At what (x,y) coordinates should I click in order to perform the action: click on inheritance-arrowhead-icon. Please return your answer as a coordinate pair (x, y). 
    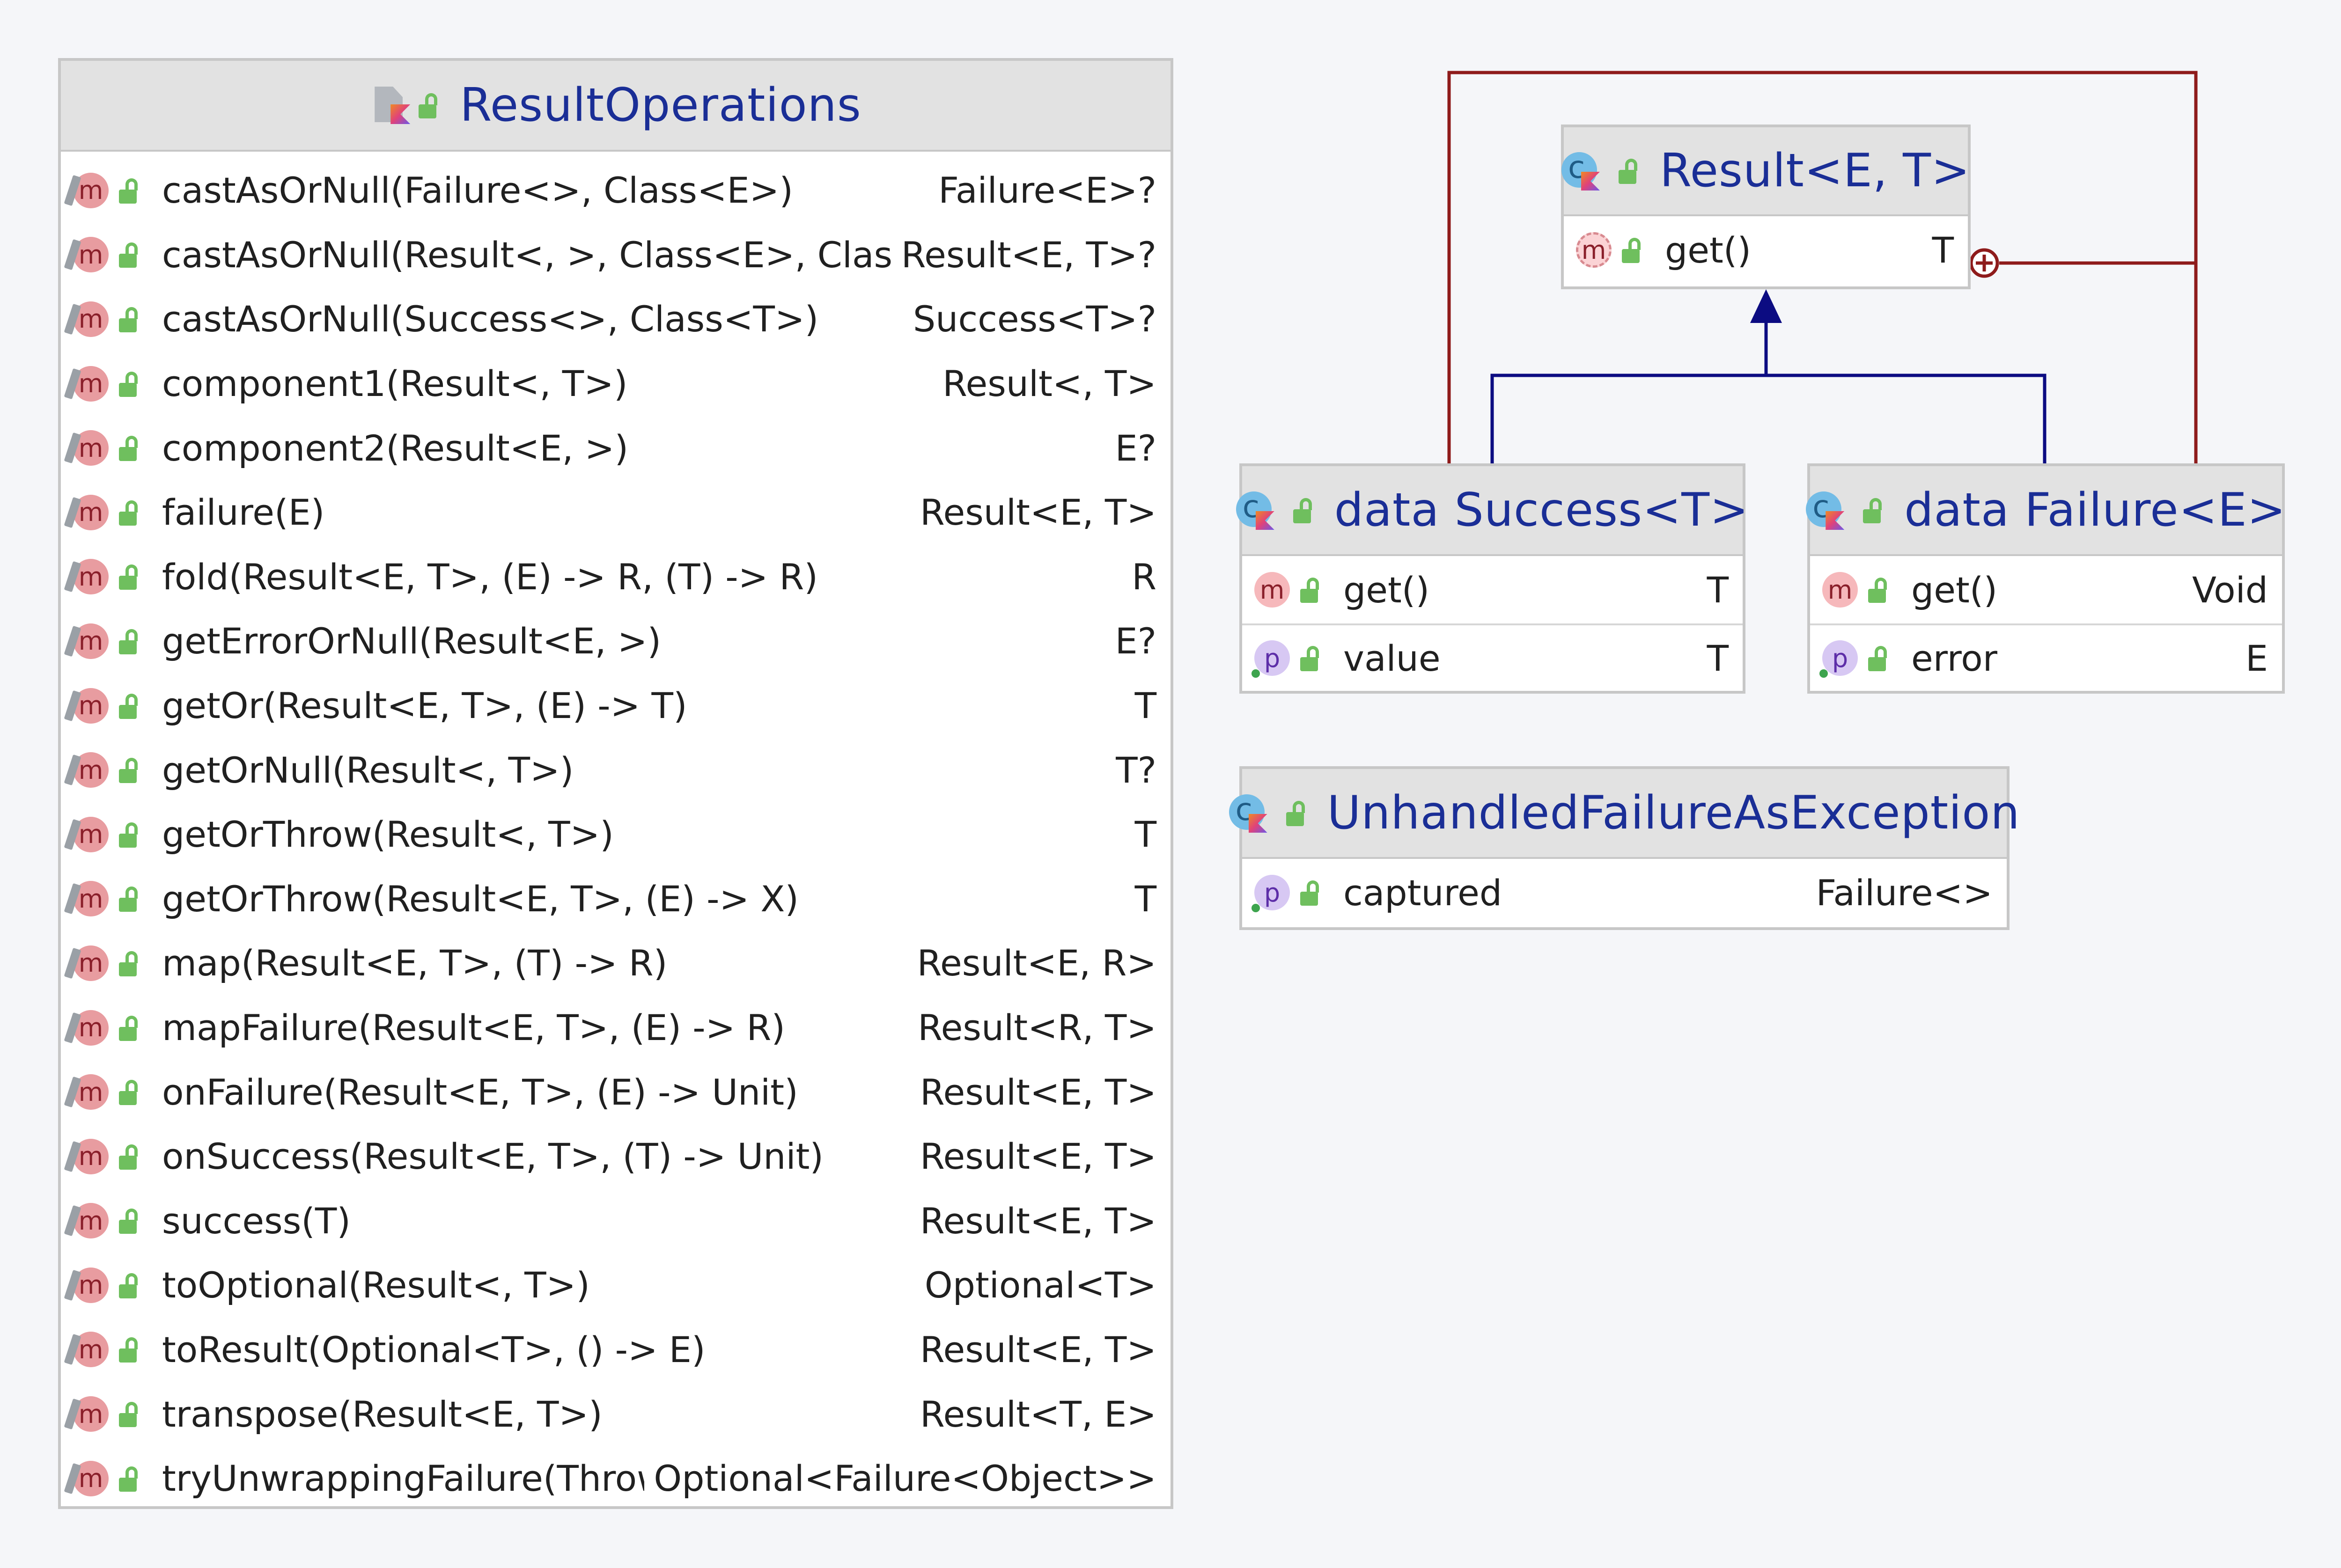
    Looking at the image, I should click on (1766, 306).